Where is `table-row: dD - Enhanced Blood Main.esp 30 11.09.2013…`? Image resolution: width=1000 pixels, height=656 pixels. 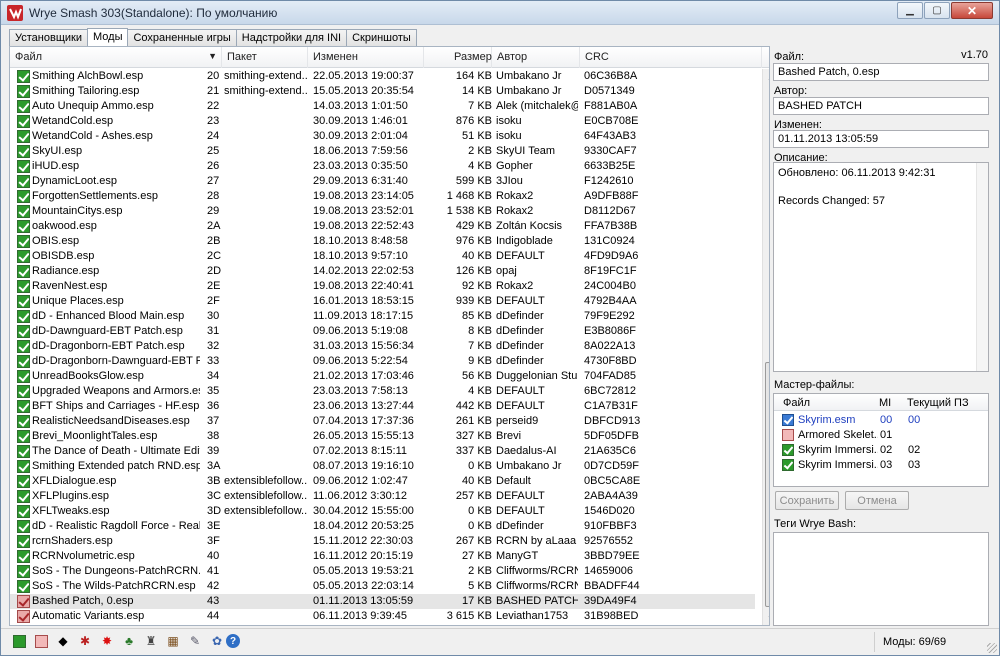 table-row: dD - Enhanced Blood Main.esp 30 11.09.2013… is located at coordinates (382, 316).